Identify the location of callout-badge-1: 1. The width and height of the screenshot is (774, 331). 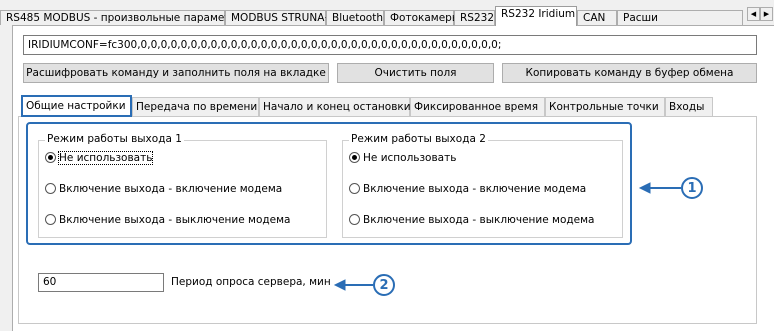
(692, 188).